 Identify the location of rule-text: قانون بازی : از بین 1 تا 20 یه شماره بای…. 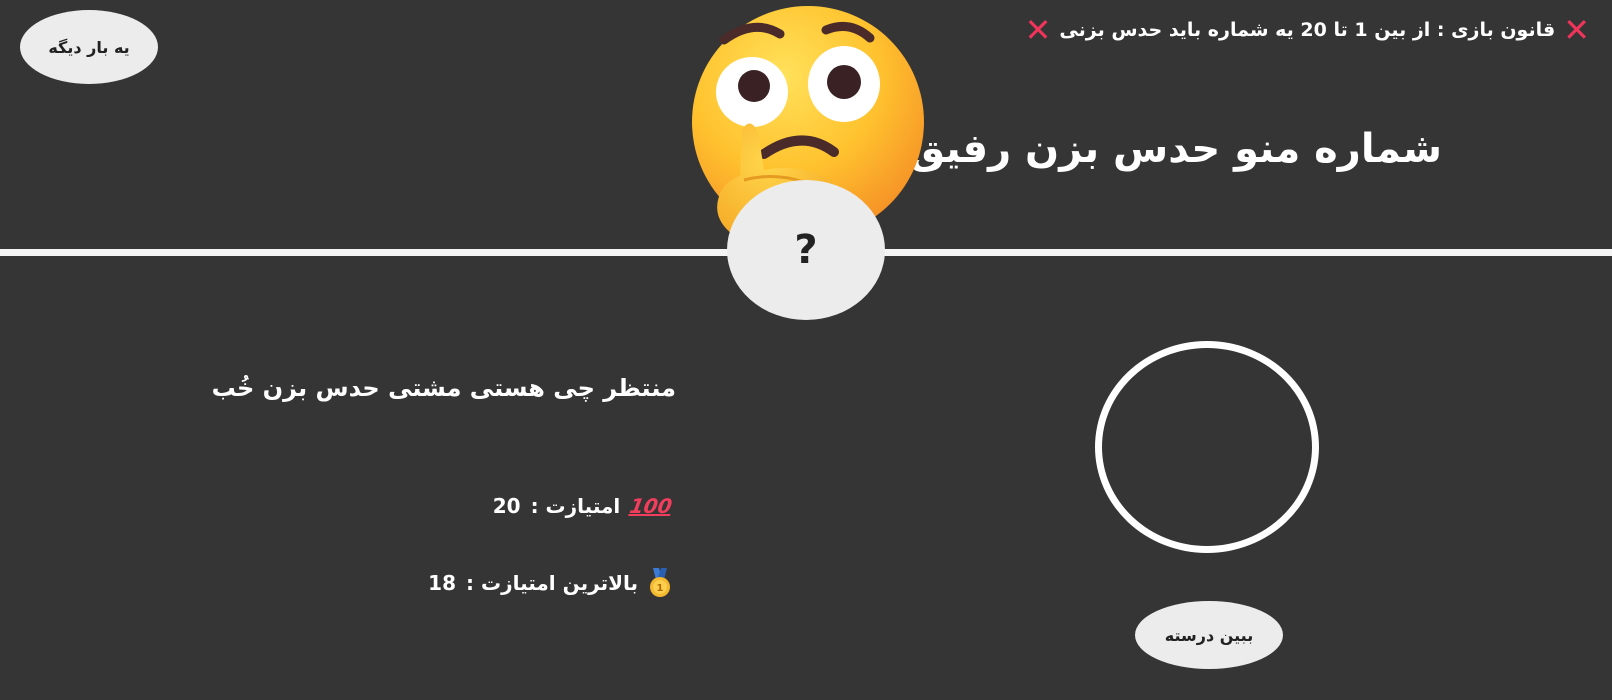
(1307, 30).